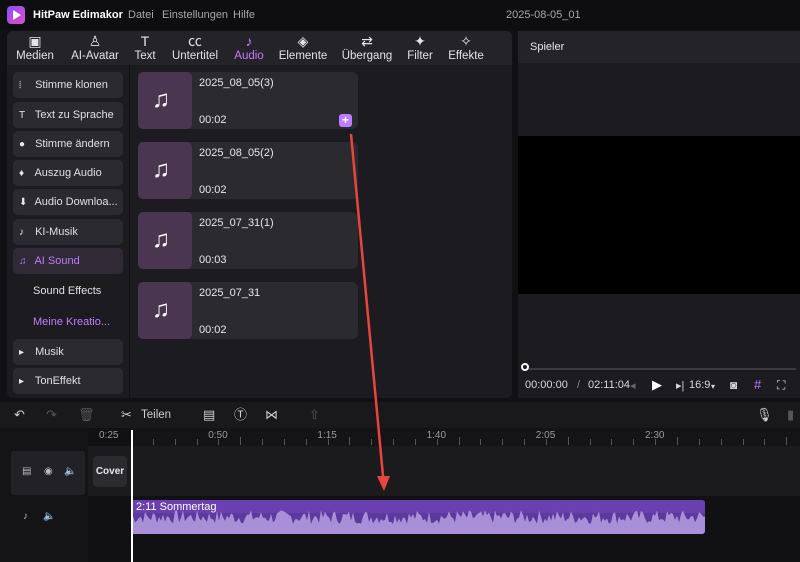 Image resolution: width=800 pixels, height=562 pixels. Describe the element at coordinates (699, 385) in the screenshot. I see `aspect-ratio-select: 16:9` at that location.